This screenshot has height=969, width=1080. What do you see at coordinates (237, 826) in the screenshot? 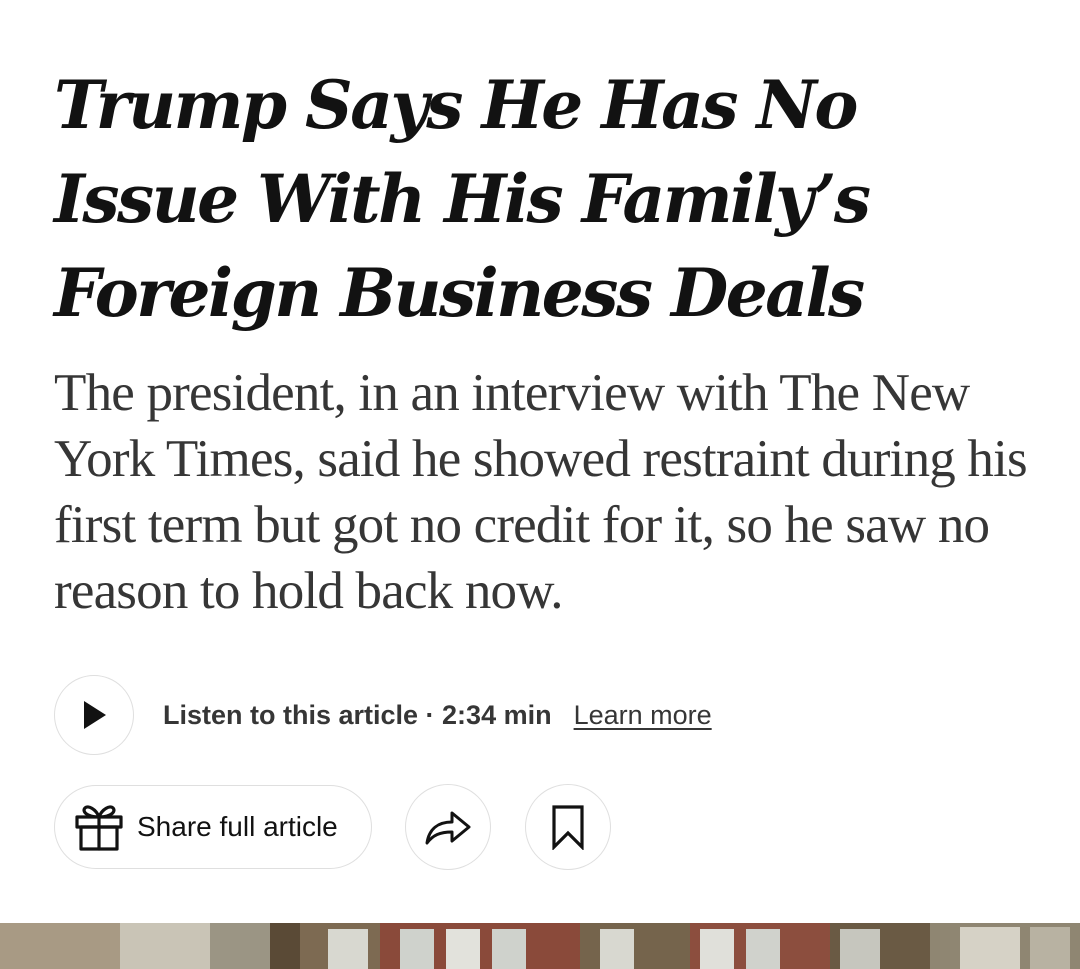
I see `share-full-article-label: Share full article` at bounding box center [237, 826].